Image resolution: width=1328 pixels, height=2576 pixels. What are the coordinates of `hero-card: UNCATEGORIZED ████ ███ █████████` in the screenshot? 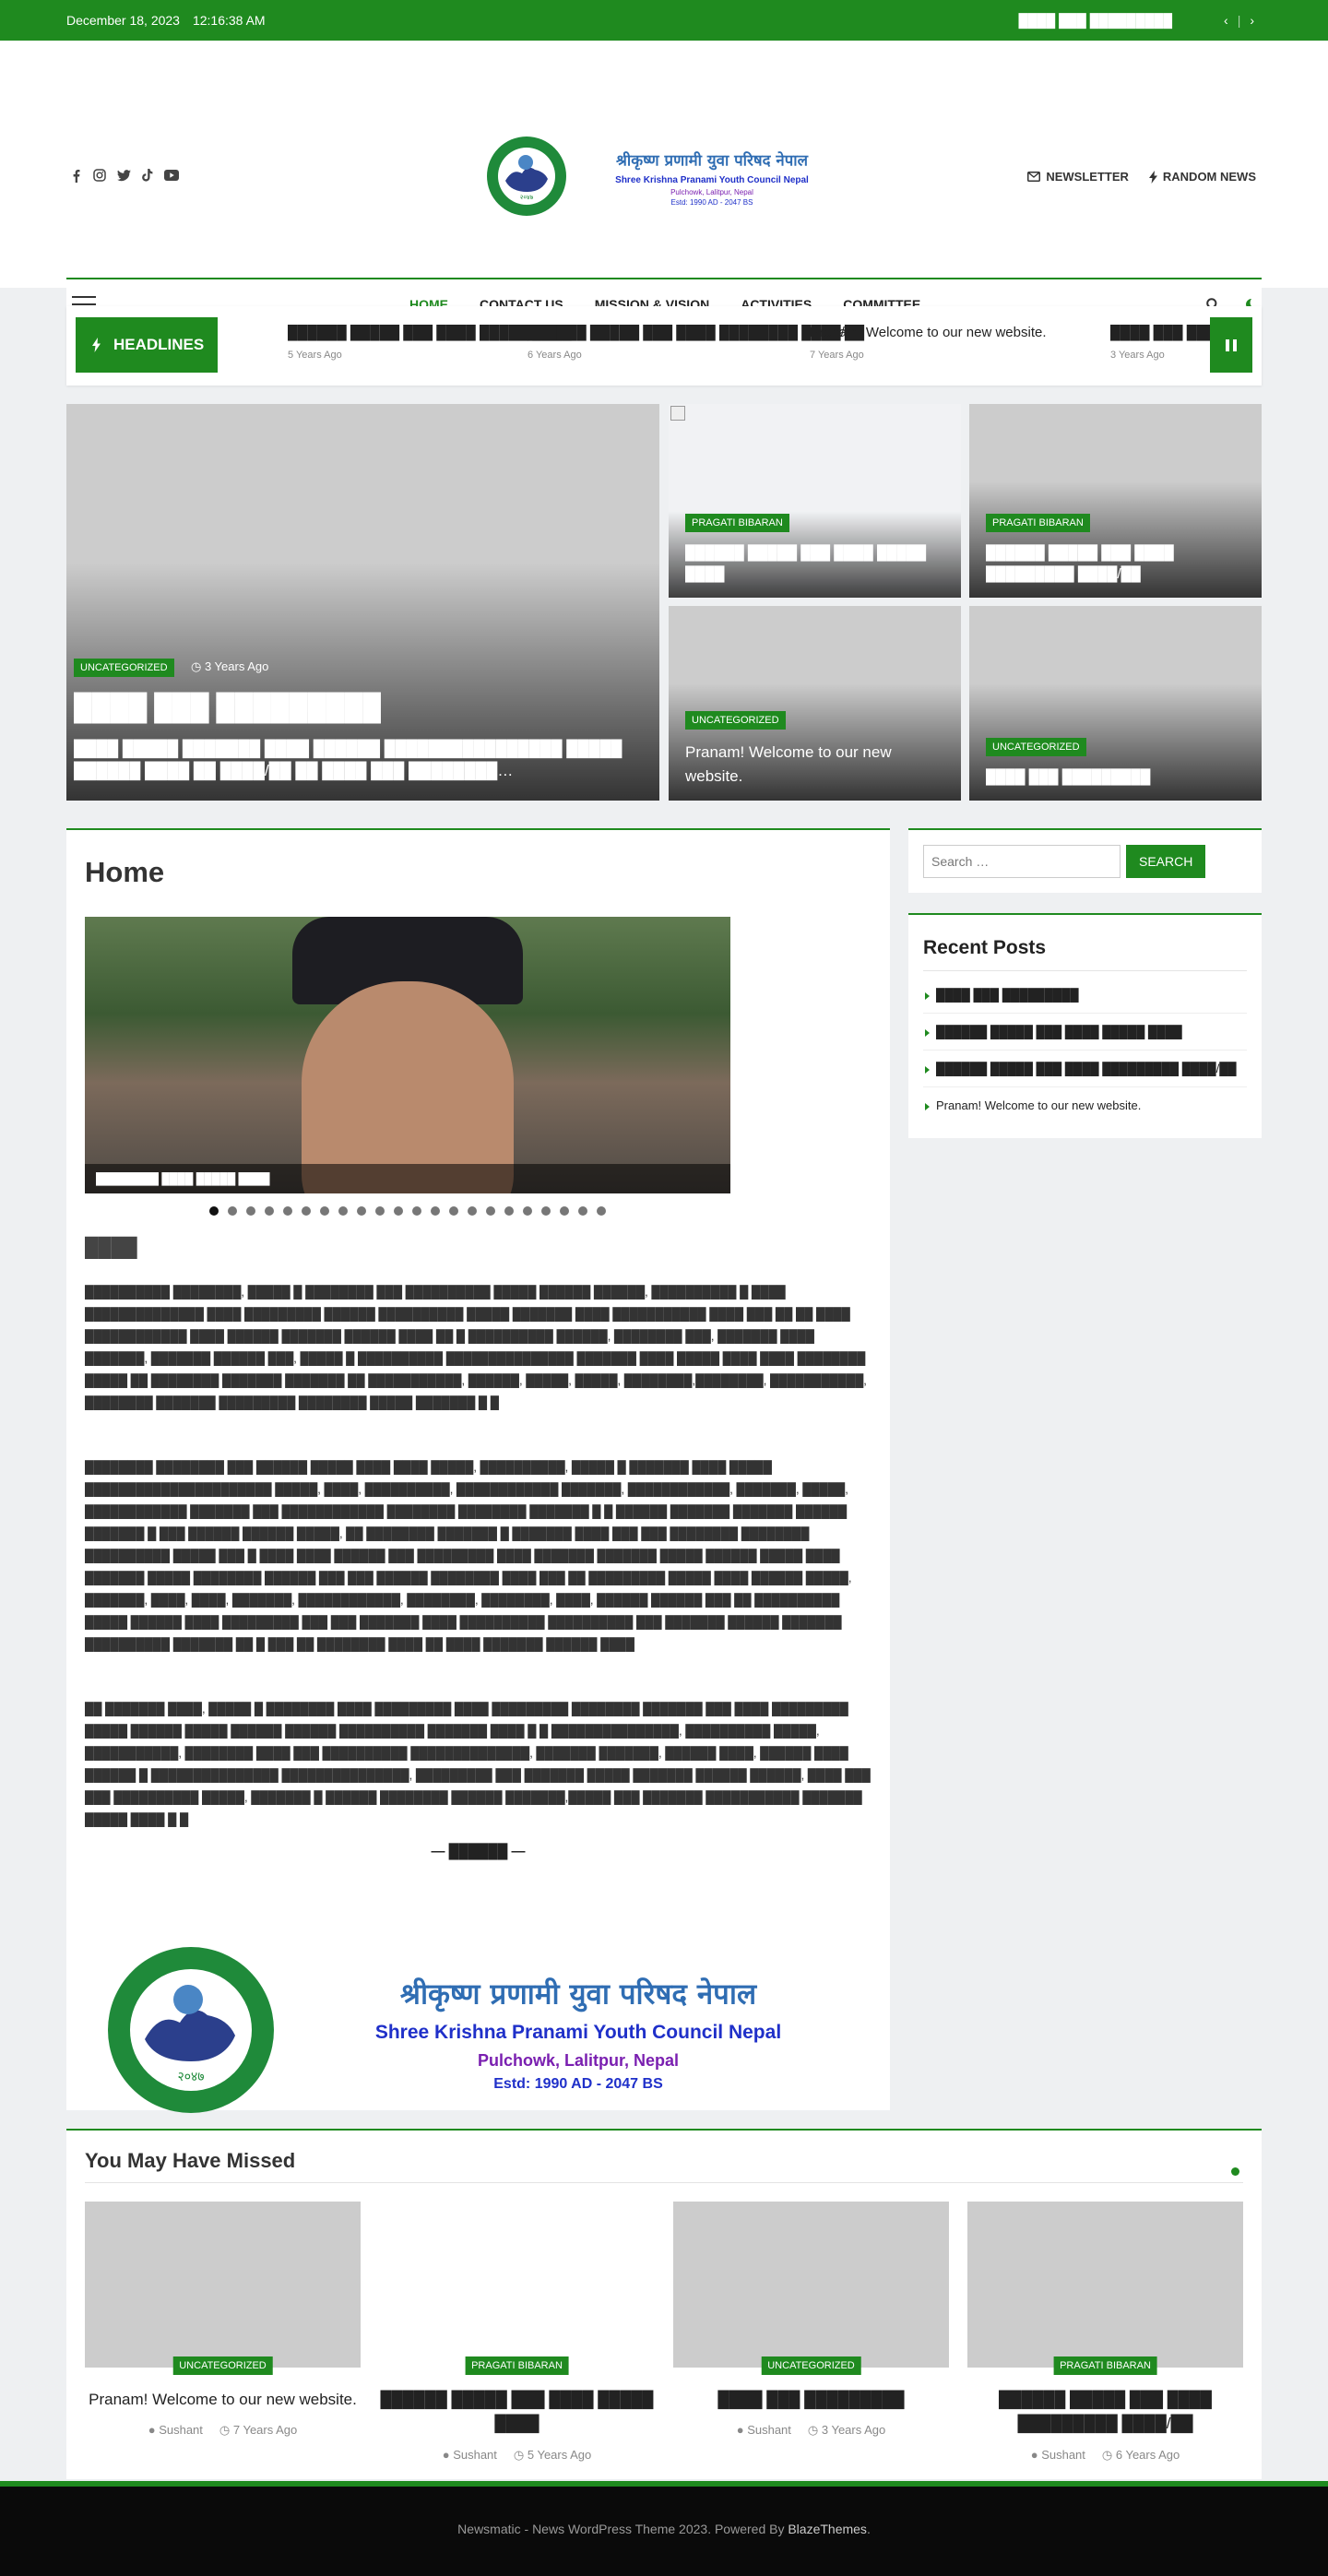 It's located at (1115, 703).